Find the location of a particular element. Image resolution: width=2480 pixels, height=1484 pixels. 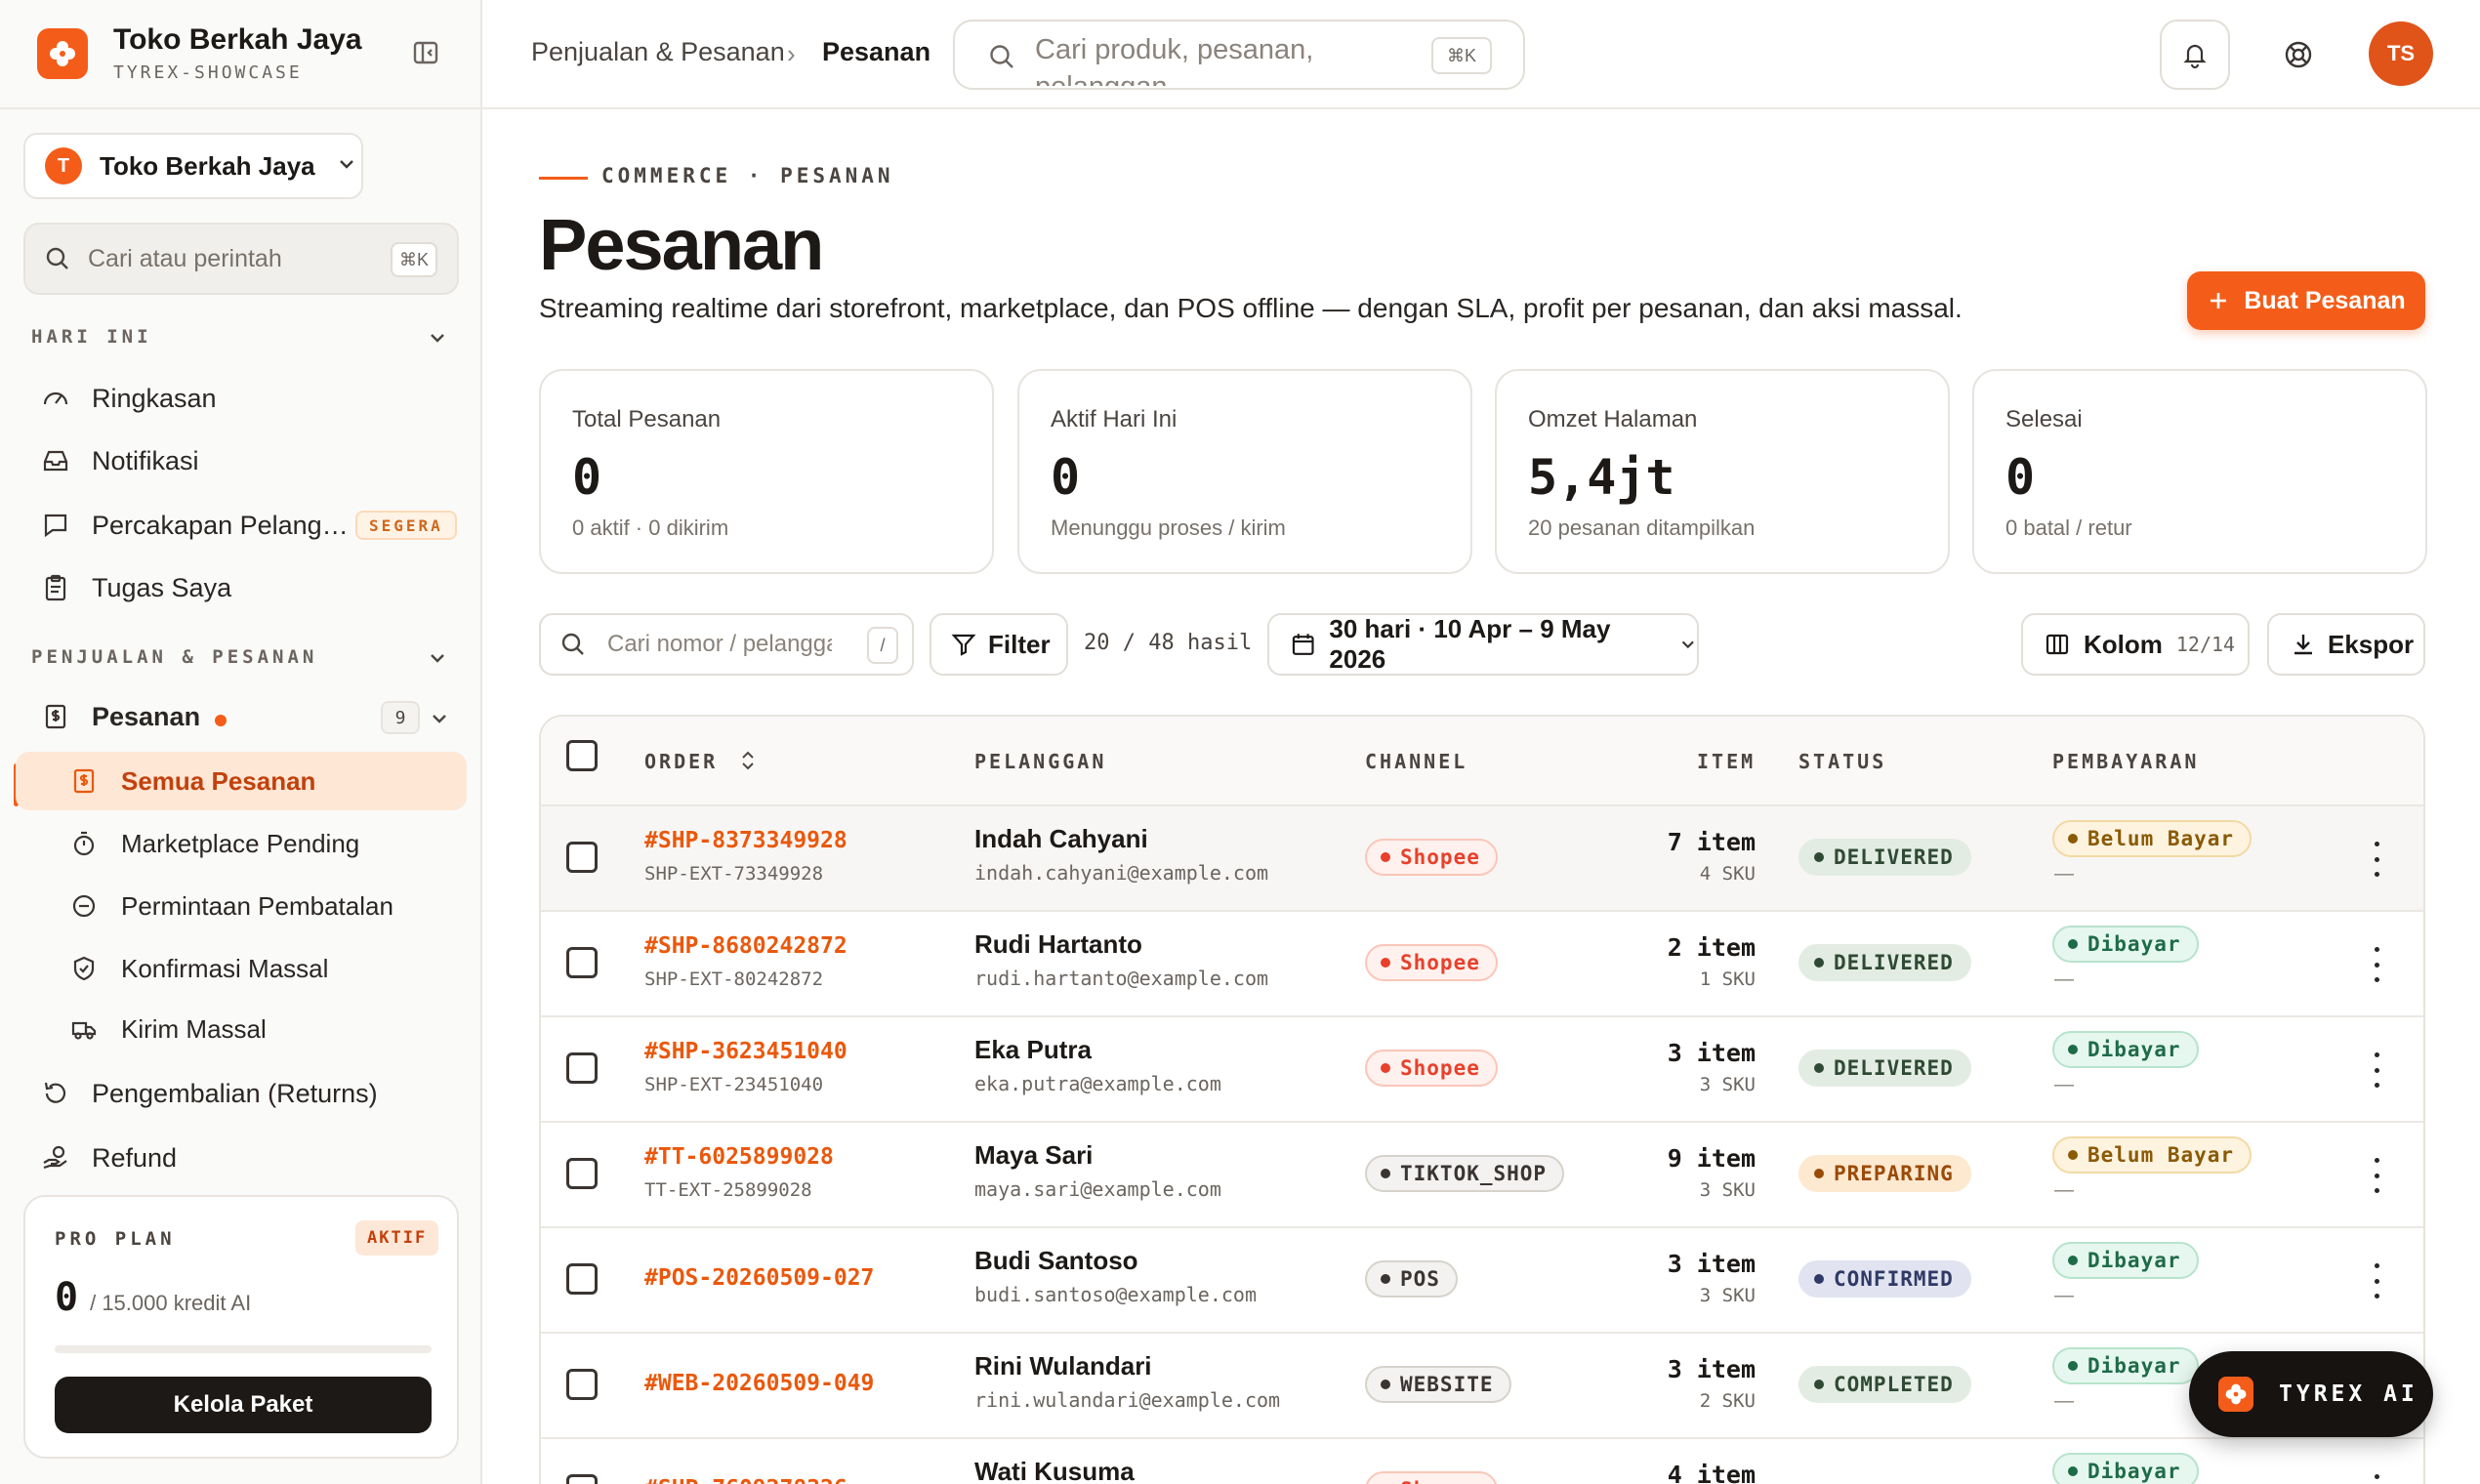

tyrex-ai-button: TYREX AI is located at coordinates (2311, 1394).